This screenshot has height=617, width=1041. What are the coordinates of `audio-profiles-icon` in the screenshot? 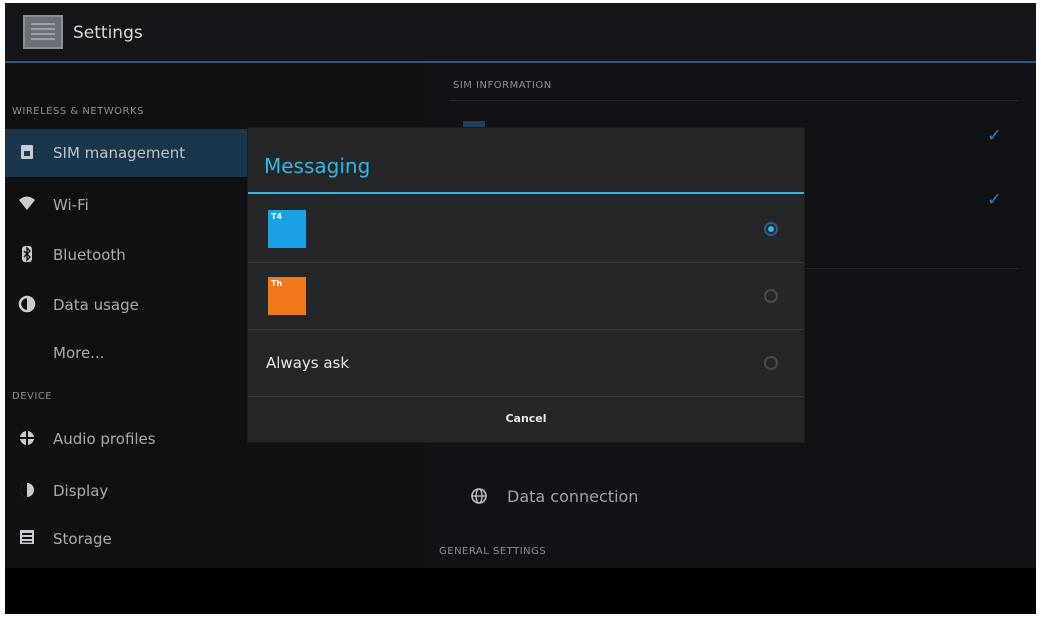 It's located at (27, 439).